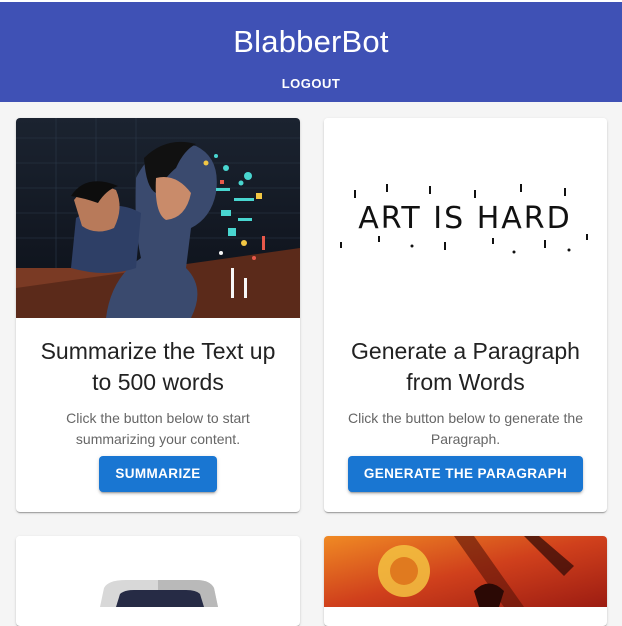  I want to click on logout-button: LOGOUT, so click(311, 83).